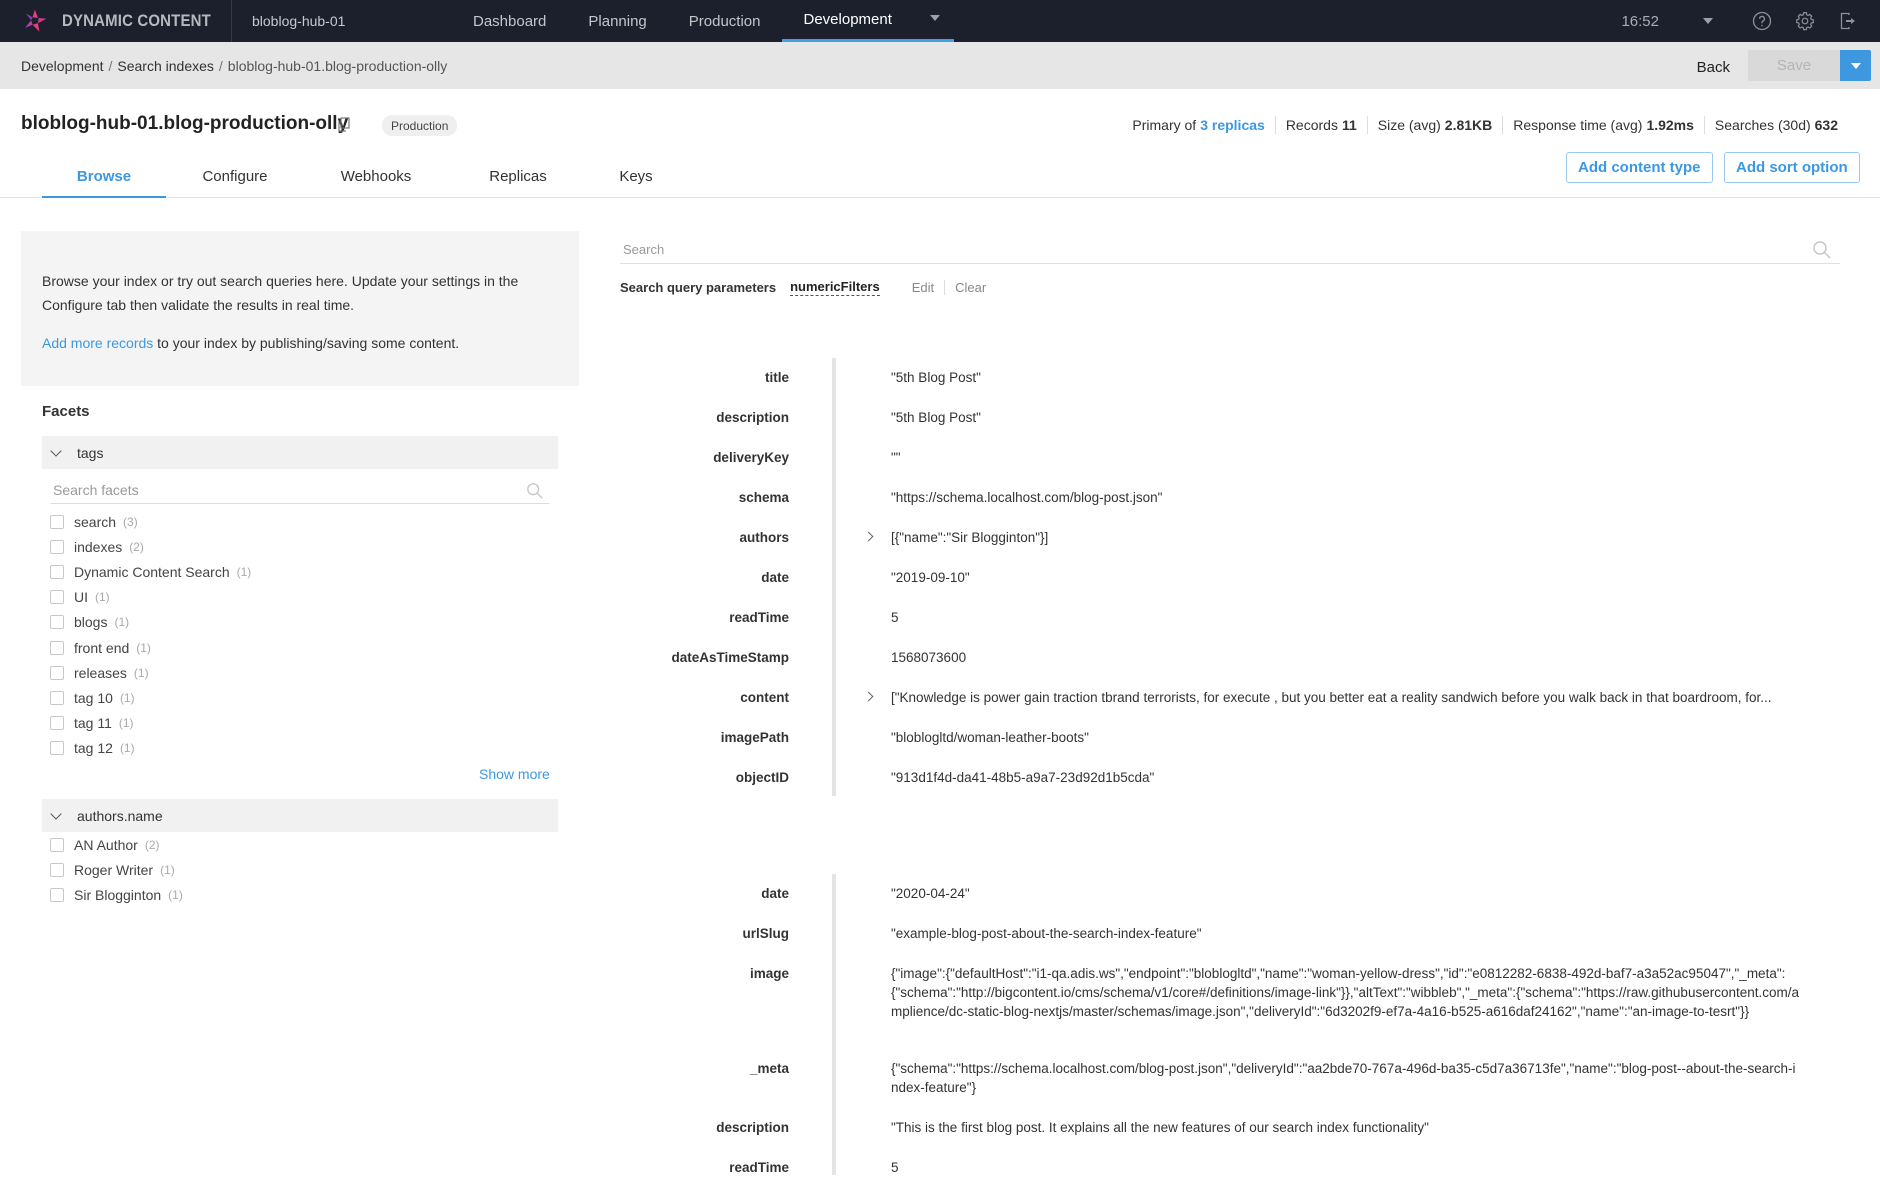  What do you see at coordinates (1792, 167) in the screenshot?
I see `add-sort-option-button: Add sort option` at bounding box center [1792, 167].